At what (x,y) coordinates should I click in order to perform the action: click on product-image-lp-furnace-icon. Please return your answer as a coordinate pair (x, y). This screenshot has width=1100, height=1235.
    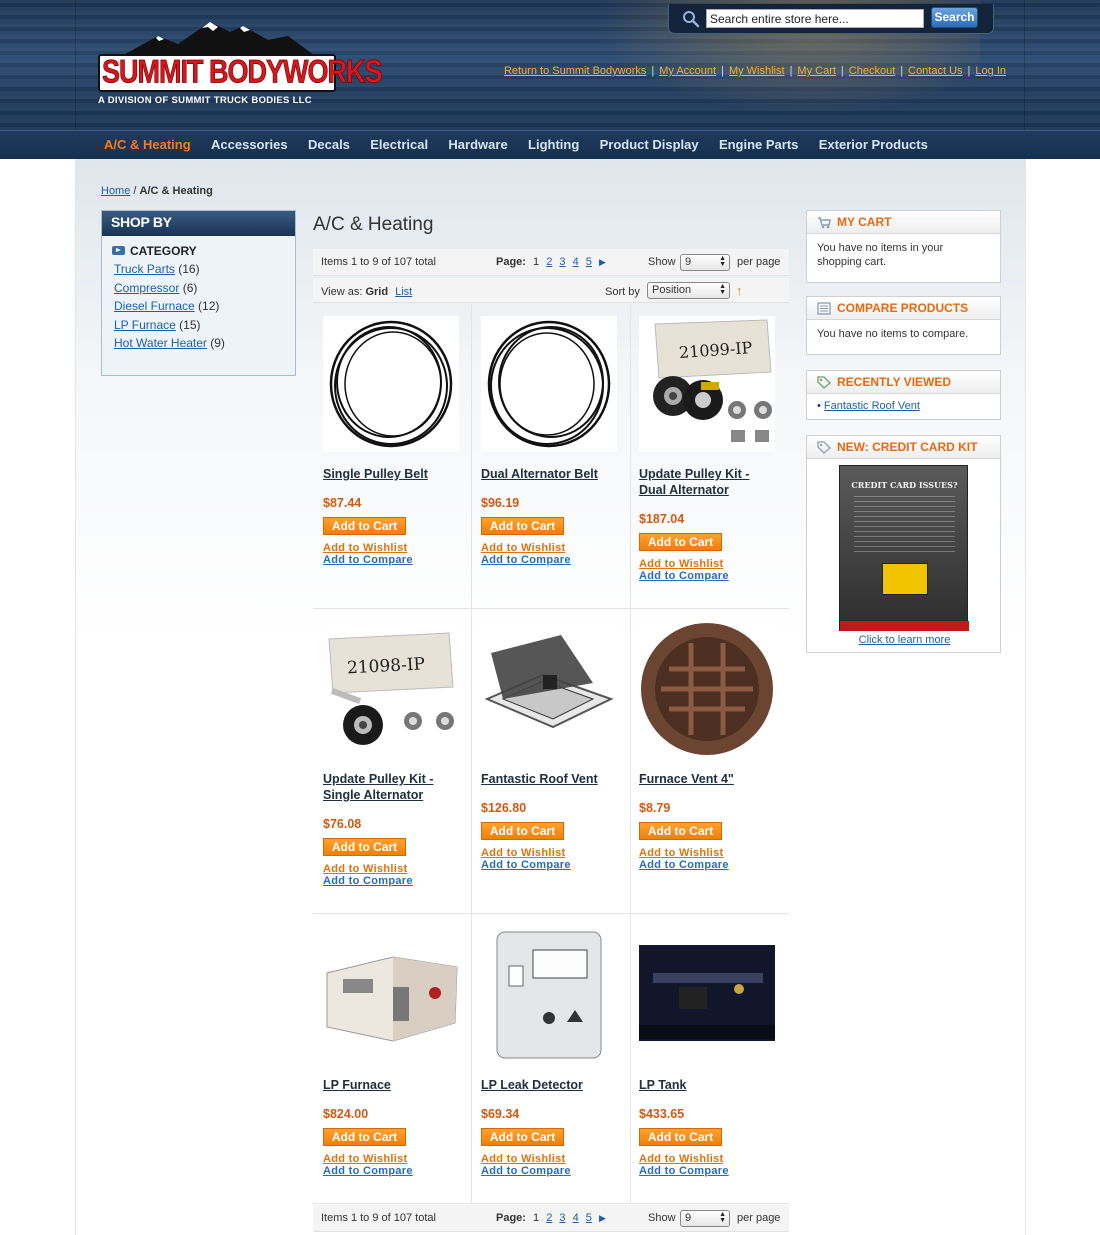
    Looking at the image, I should click on (391, 995).